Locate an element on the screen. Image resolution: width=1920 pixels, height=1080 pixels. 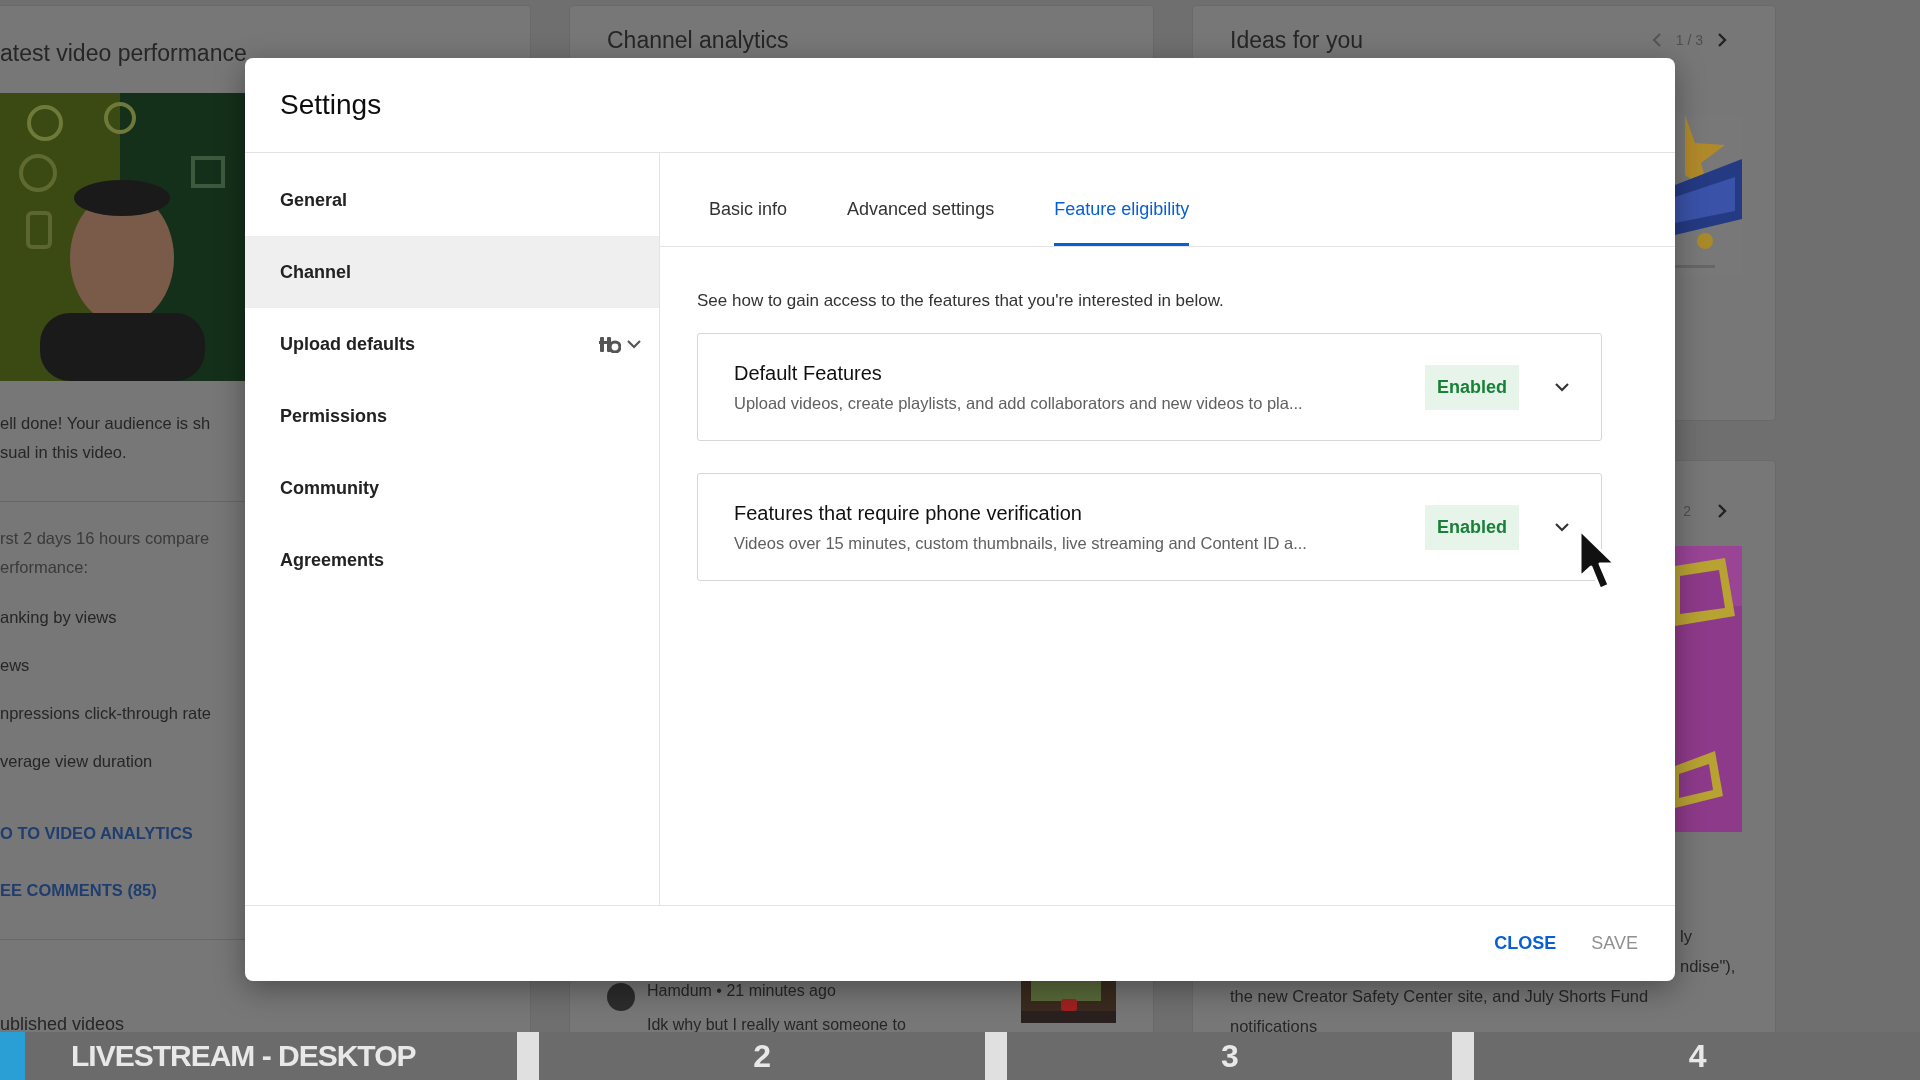
sidebar-item: General is located at coordinates (452, 200).